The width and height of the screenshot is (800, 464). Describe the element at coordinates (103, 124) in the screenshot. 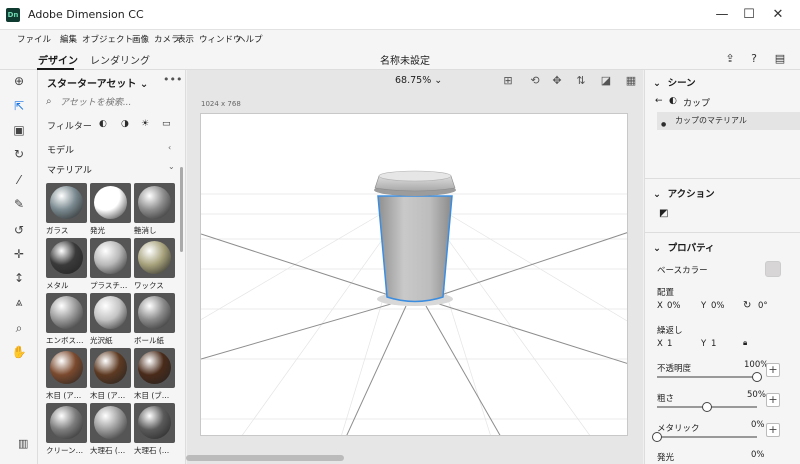

I see `filter-models-icon: ◐` at that location.